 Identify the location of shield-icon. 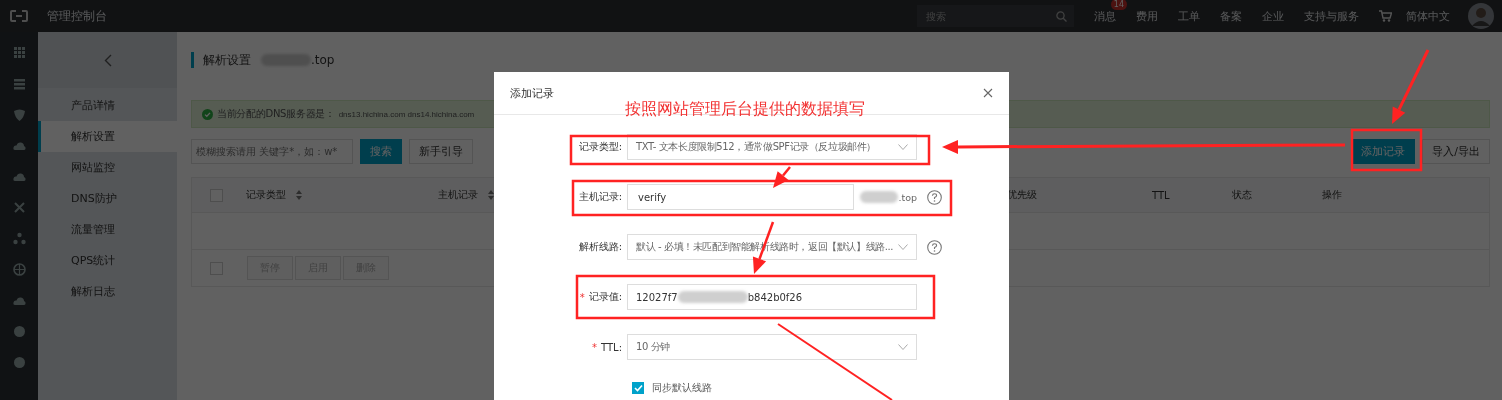
(19, 114).